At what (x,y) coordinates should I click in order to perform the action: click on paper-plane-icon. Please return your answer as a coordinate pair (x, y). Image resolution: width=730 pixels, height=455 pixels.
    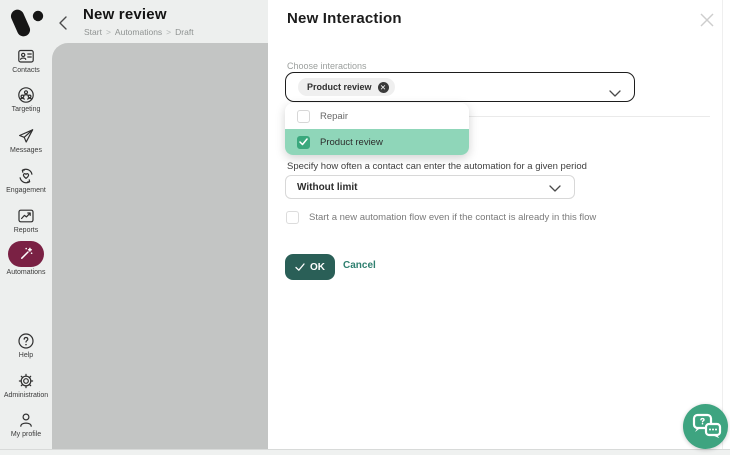
    Looking at the image, I should click on (26, 136).